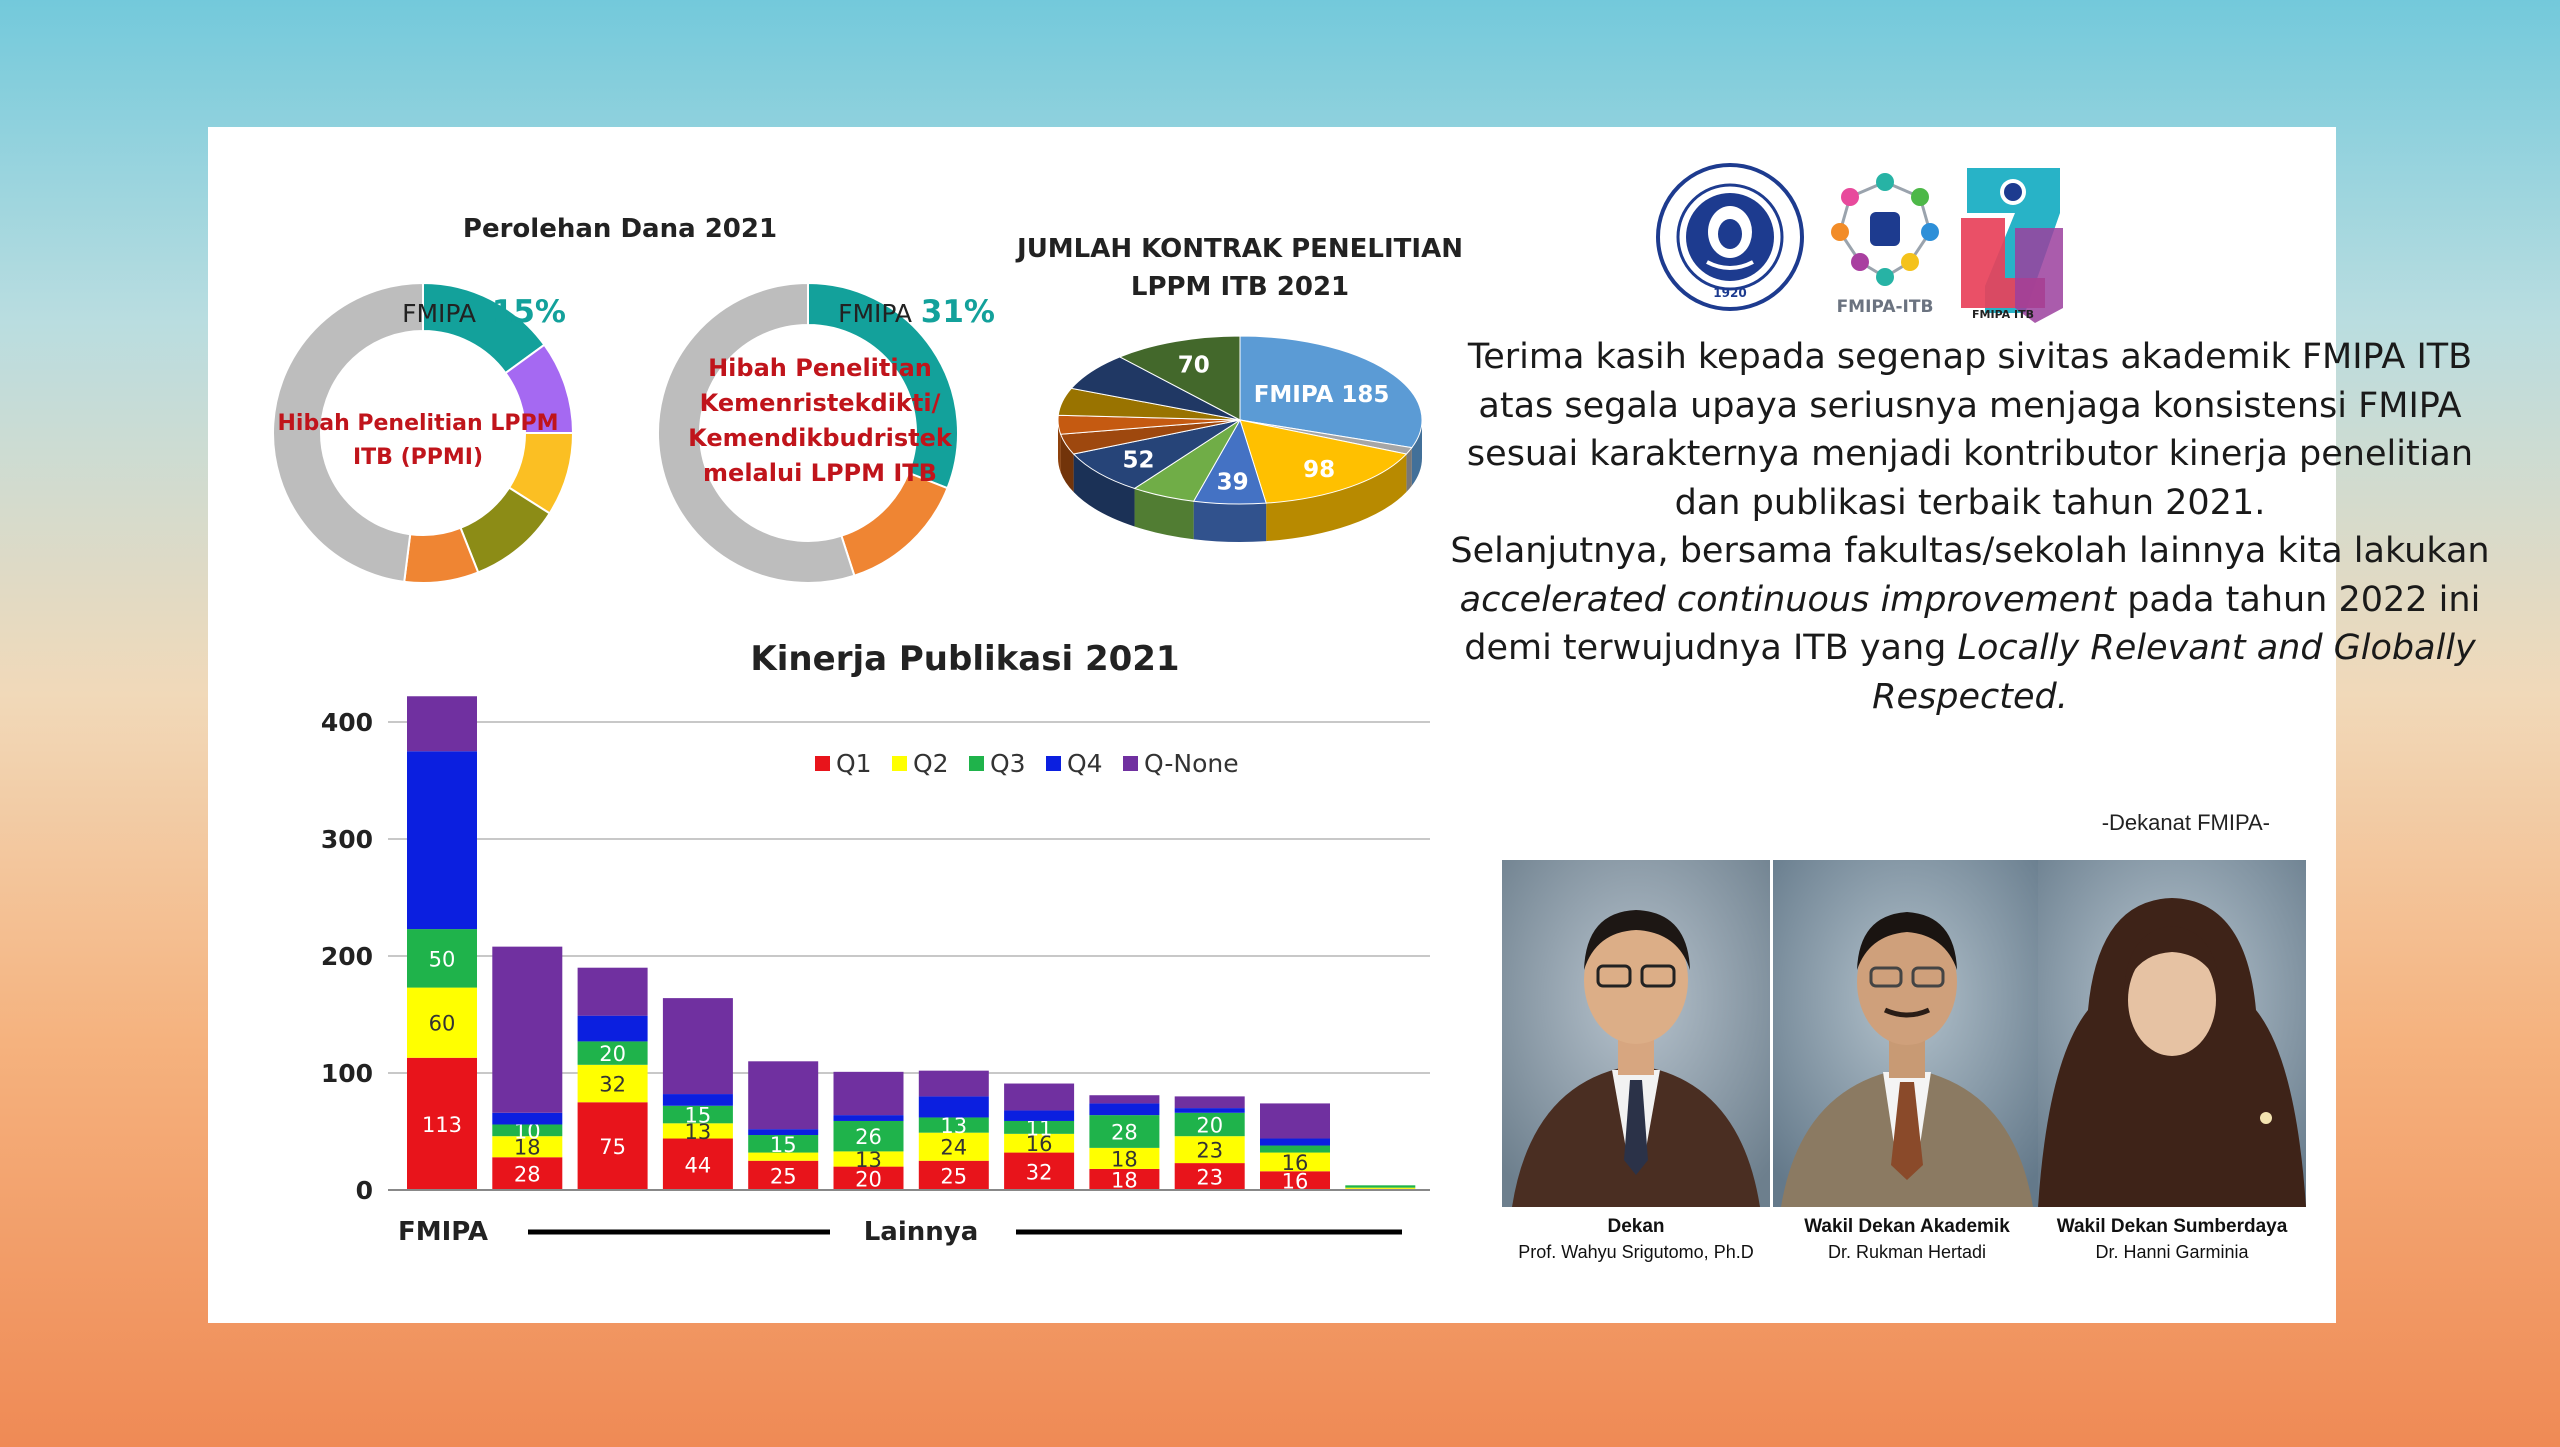  What do you see at coordinates (1885, 307) in the screenshot?
I see `fmipa-logo-text: FMIPA-ITB` at bounding box center [1885, 307].